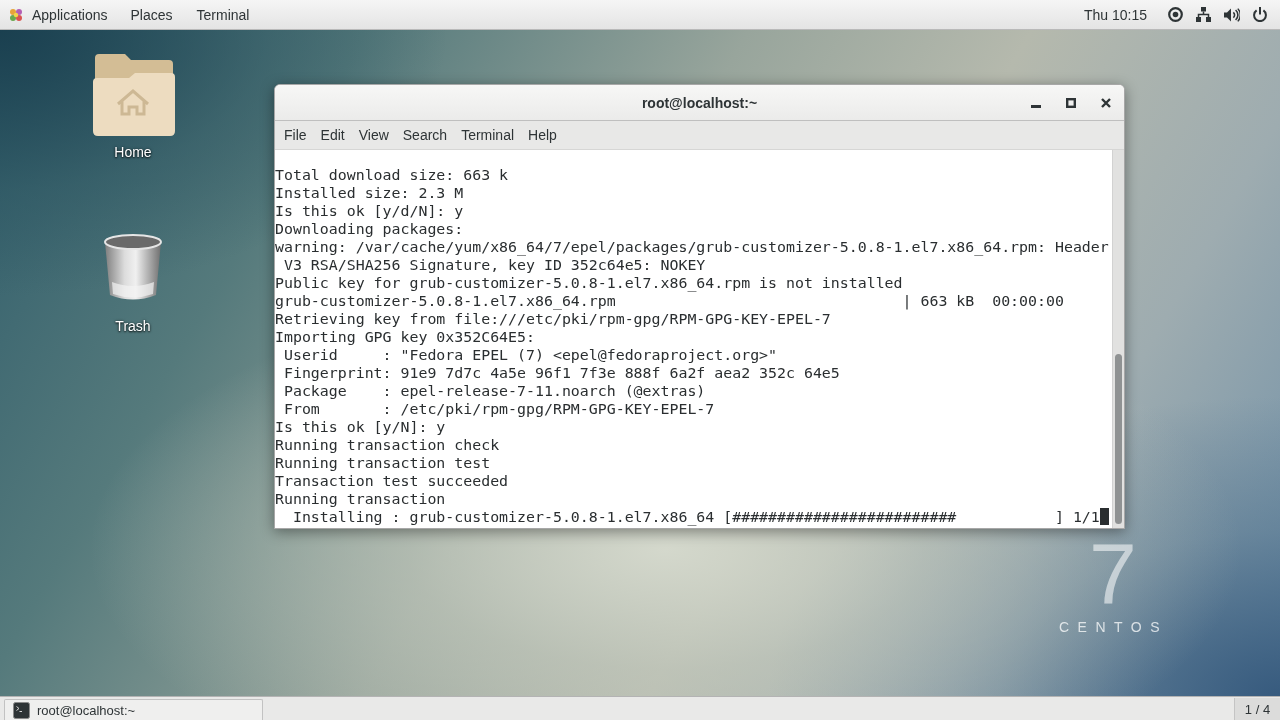 The image size is (1280, 720). Describe the element at coordinates (1036, 106) in the screenshot. I see `minimize-icon` at that location.